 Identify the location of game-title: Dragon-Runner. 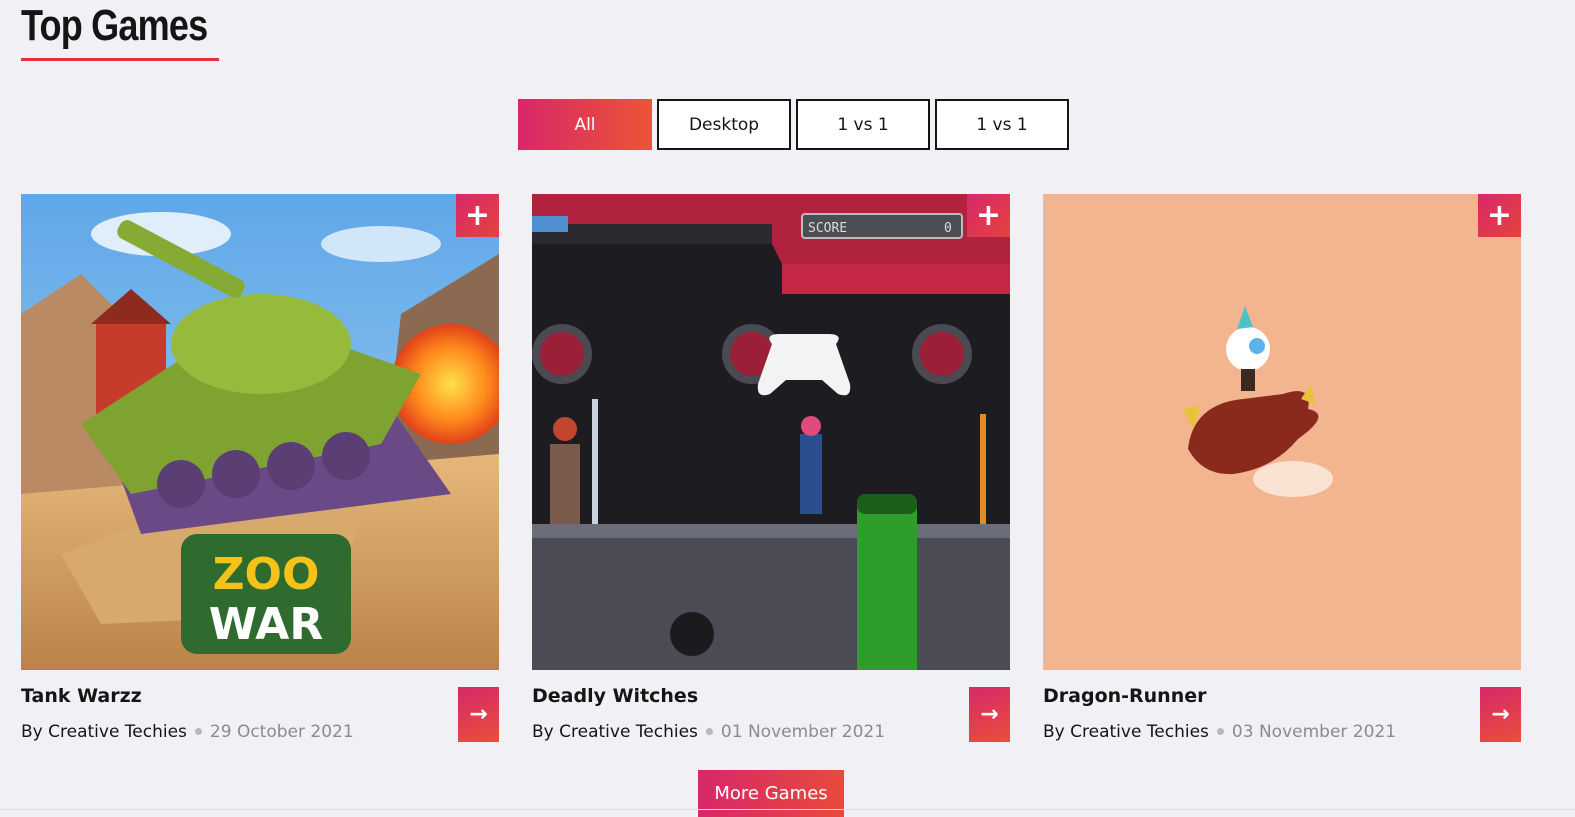
(1125, 696).